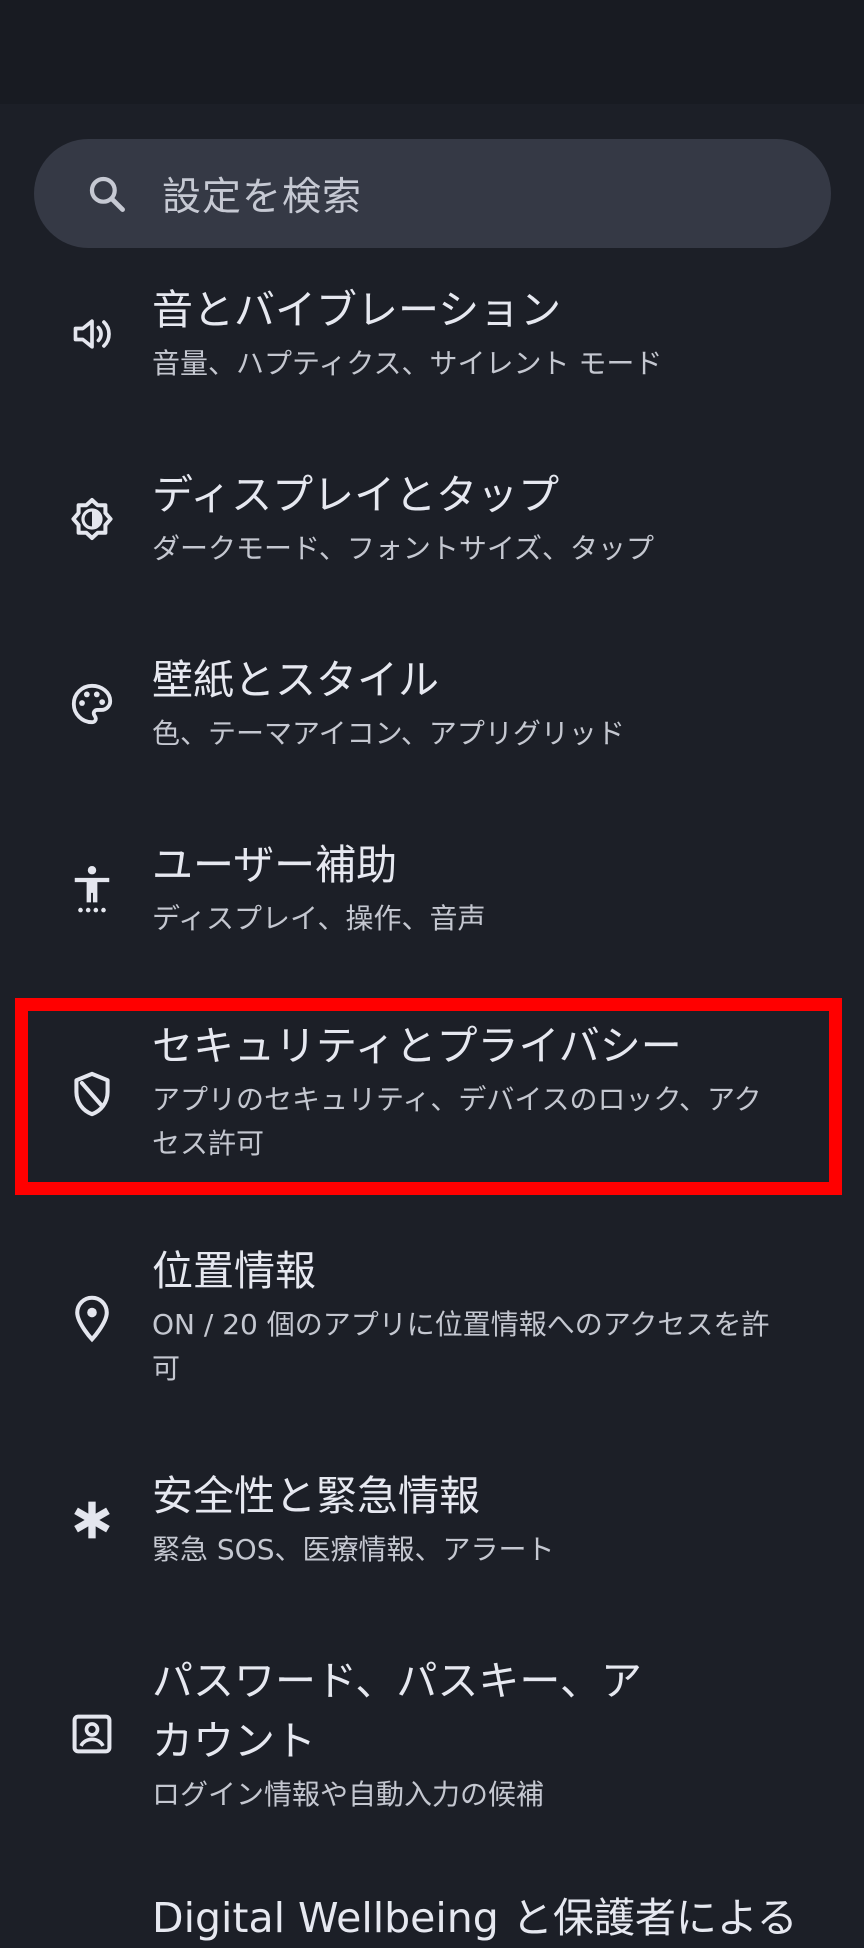  Describe the element at coordinates (316, 1496) in the screenshot. I see `settings-item-title: 安全性と緊急情報` at that location.